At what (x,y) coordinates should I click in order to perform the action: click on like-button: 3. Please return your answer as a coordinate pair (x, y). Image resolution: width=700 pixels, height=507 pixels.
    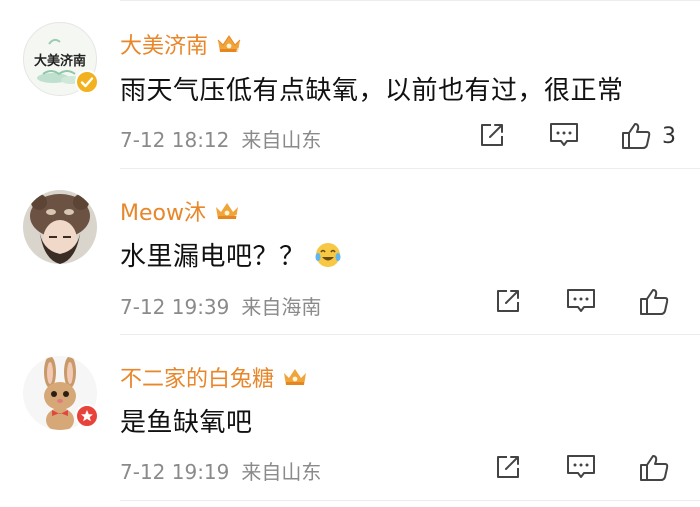
    Looking at the image, I should click on (648, 136).